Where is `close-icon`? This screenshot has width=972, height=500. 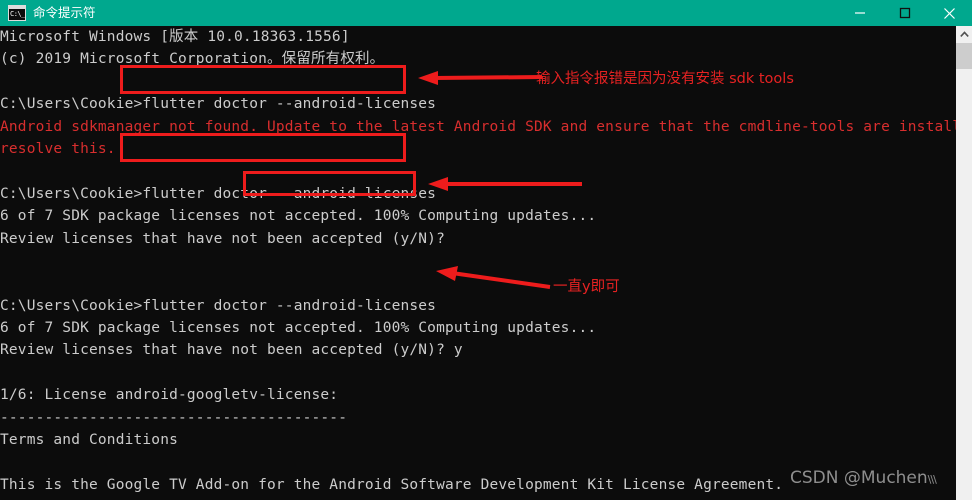 close-icon is located at coordinates (949, 13).